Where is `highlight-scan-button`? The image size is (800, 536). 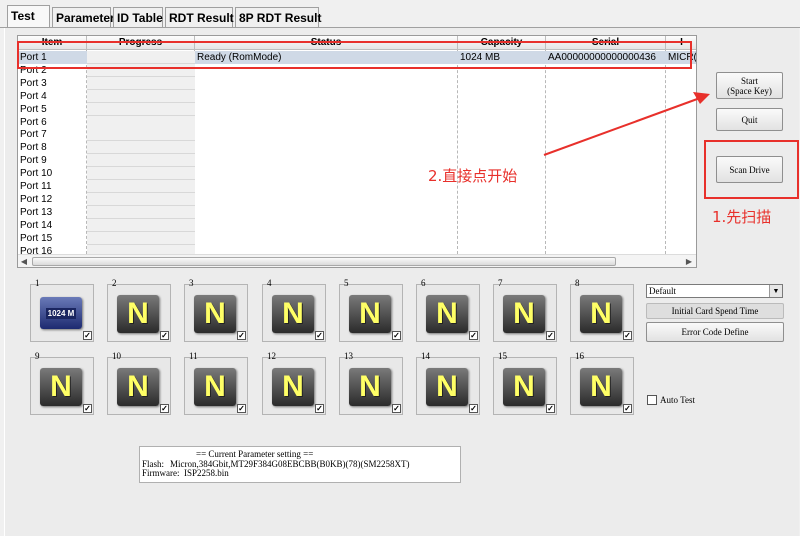
highlight-scan-button is located at coordinates (751, 169).